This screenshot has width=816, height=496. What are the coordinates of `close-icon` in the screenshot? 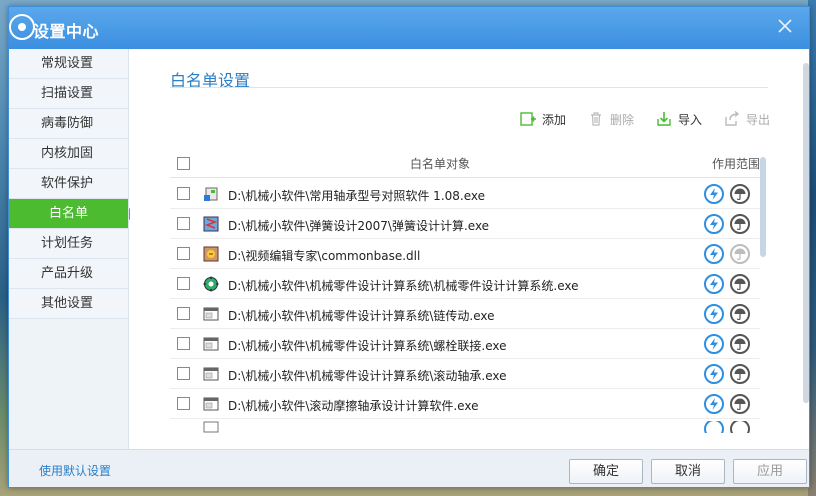 It's located at (785, 26).